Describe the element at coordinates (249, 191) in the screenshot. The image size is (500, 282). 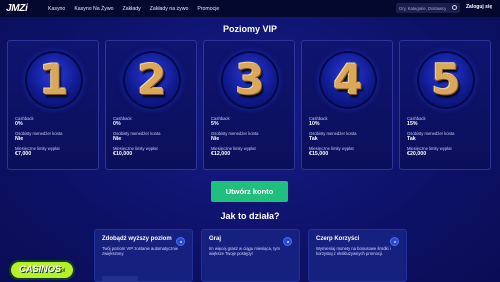
I see `create-account-button: Utwórz konto` at that location.